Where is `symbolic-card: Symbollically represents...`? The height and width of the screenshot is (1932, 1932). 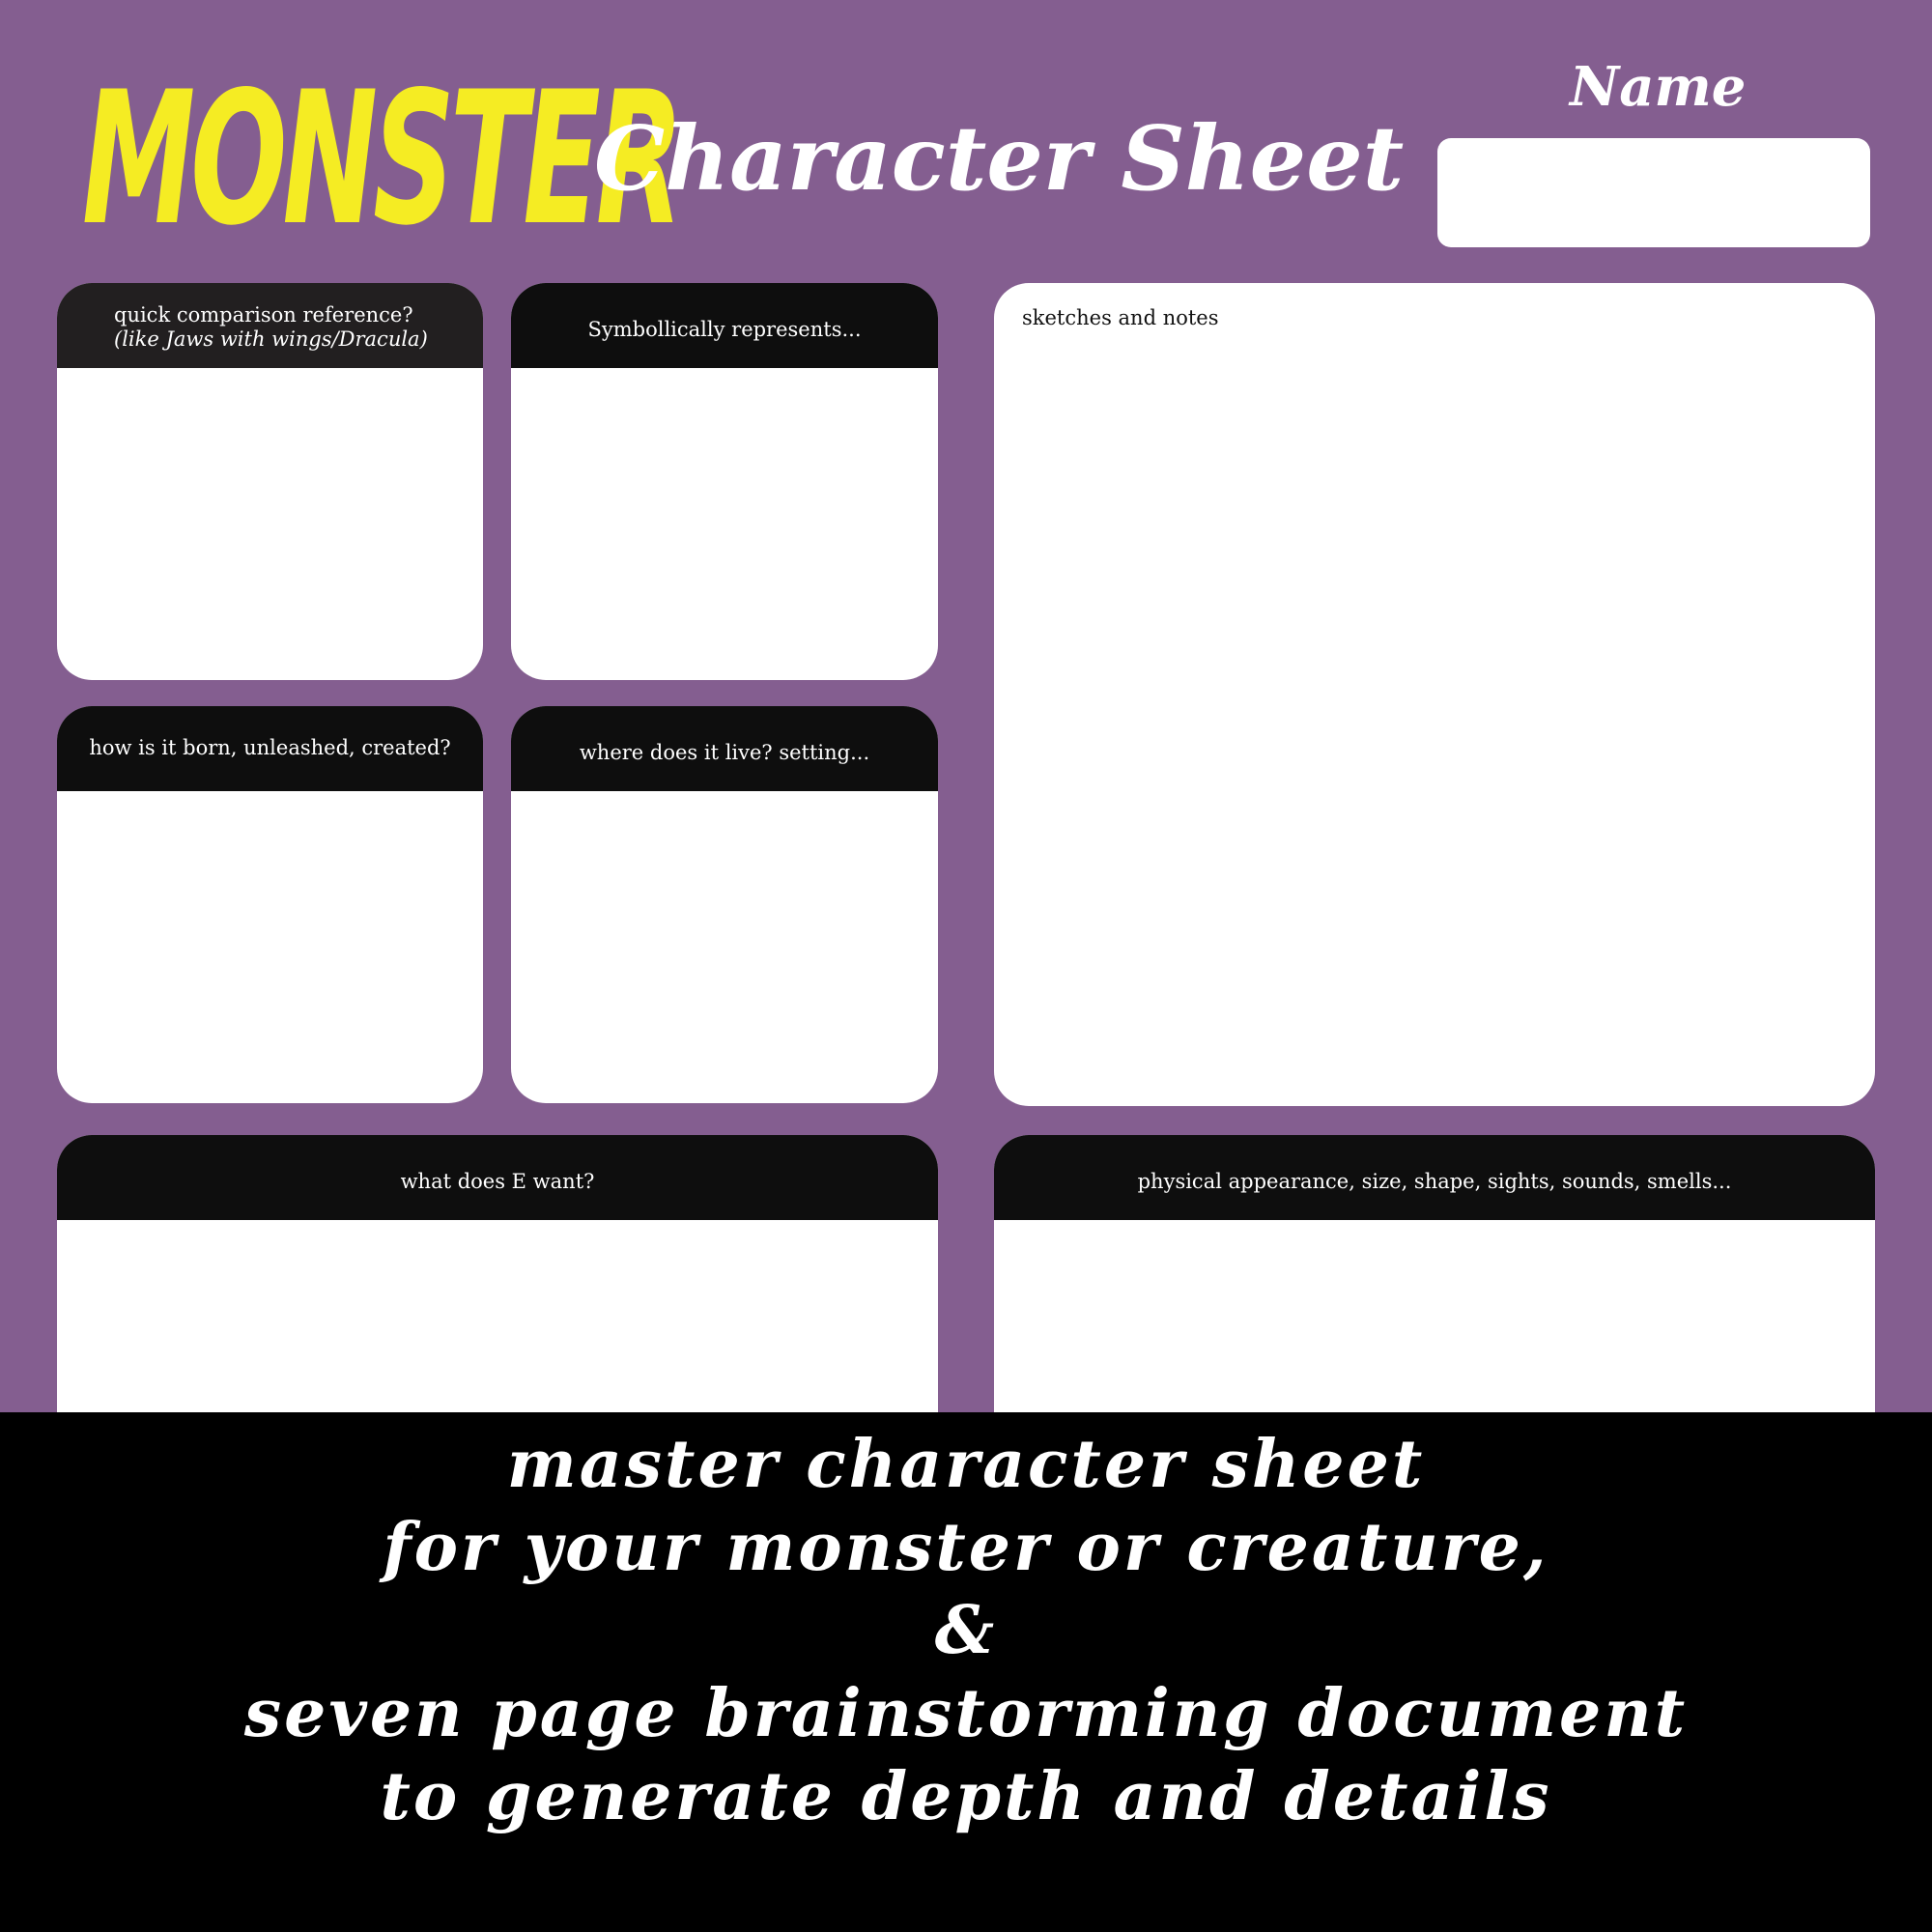
symbolic-card: Symbollically represents... is located at coordinates (724, 481).